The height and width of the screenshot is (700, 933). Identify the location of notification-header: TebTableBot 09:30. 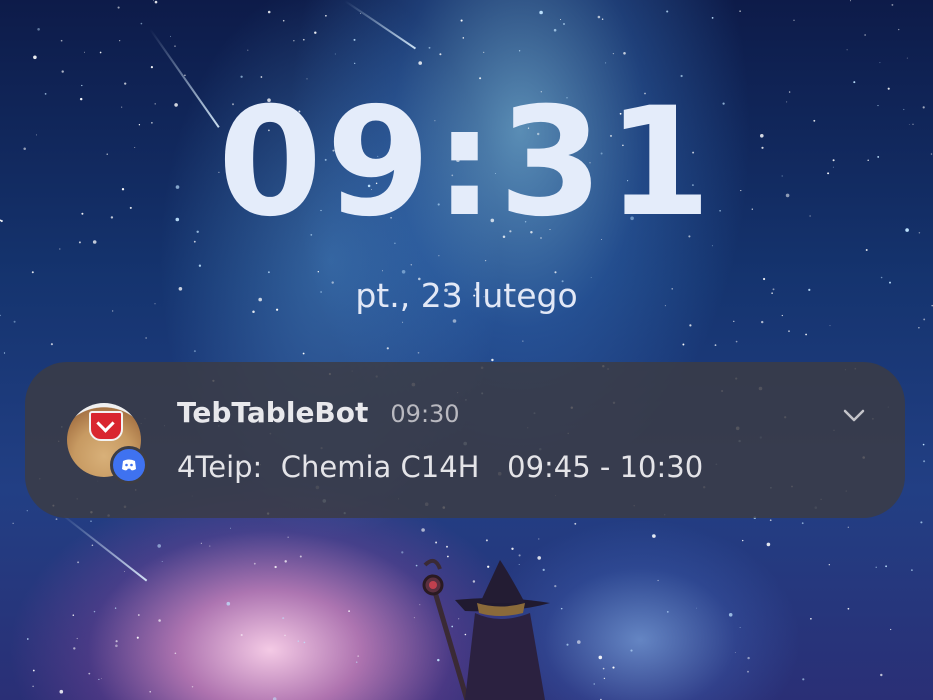
(318, 412).